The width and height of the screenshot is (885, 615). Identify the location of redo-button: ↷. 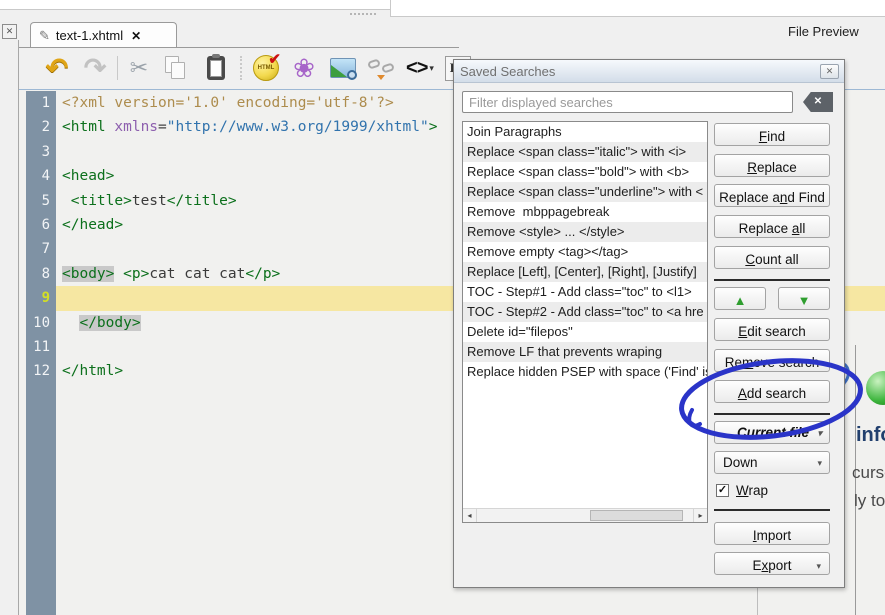
(95, 68).